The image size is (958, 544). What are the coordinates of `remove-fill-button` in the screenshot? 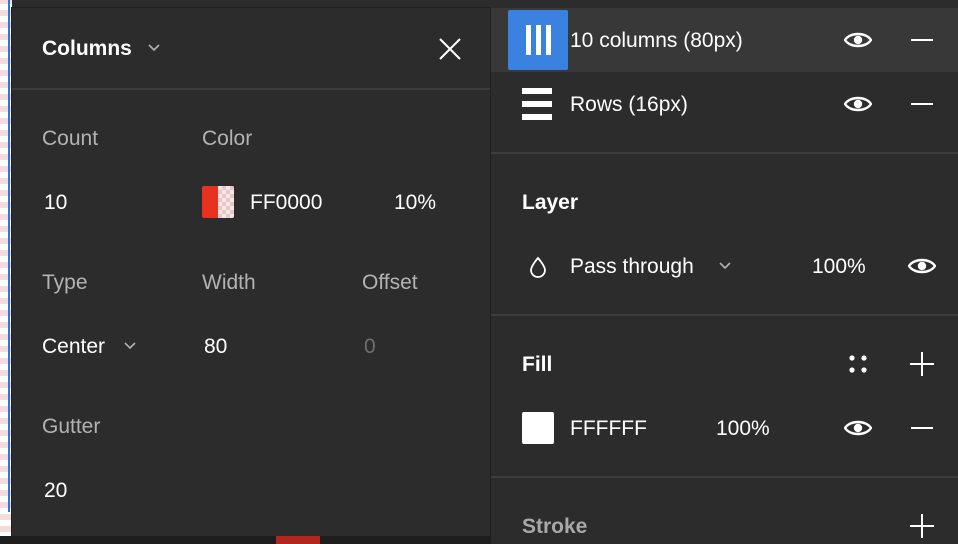 It's located at (922, 428).